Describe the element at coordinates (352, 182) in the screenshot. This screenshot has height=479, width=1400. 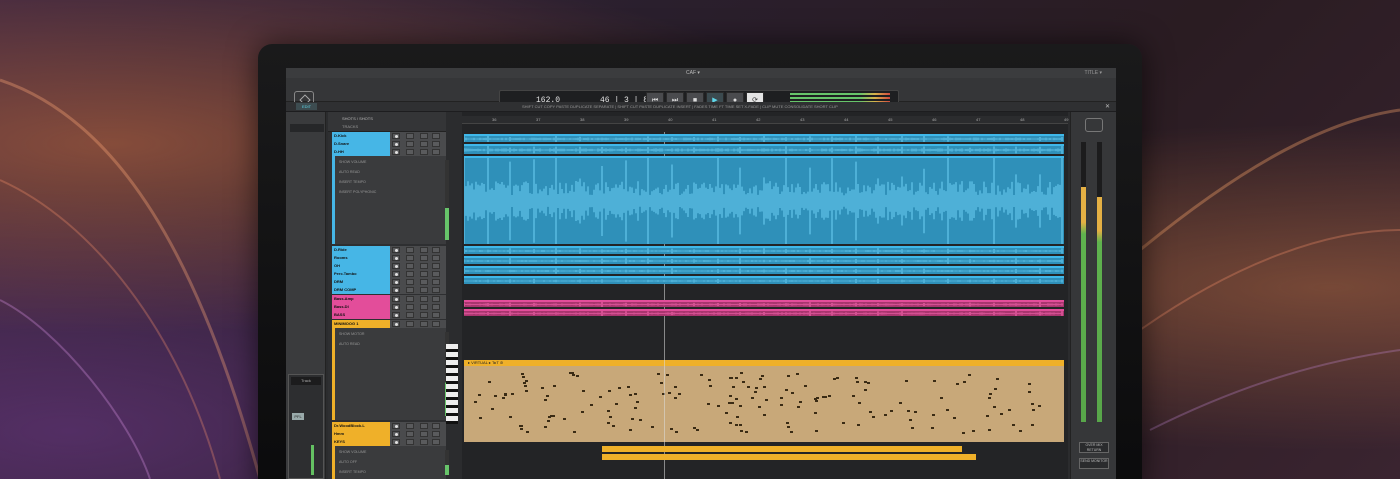
I see `track-param: INSERT TEMPO` at that location.